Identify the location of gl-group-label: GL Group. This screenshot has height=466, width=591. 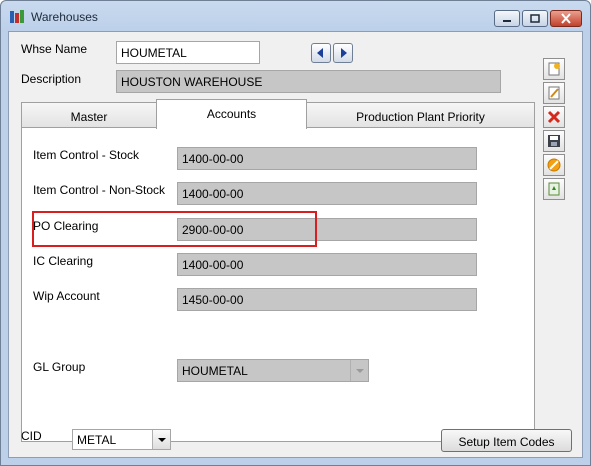
(59, 367).